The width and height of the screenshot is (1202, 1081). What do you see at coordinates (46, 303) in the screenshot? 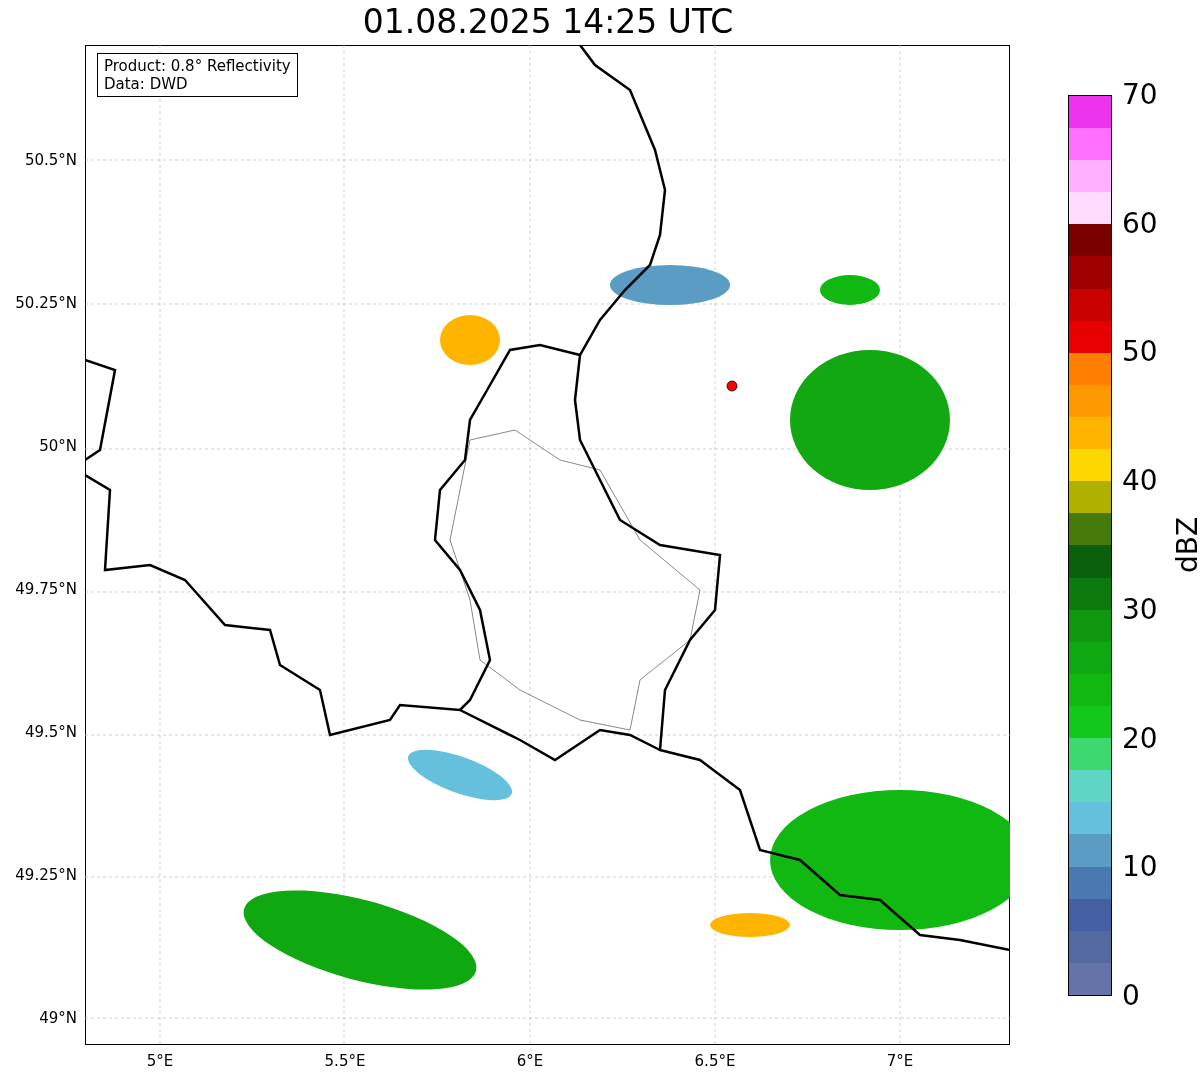
I see `axis-tick-label: 50.25°N` at bounding box center [46, 303].